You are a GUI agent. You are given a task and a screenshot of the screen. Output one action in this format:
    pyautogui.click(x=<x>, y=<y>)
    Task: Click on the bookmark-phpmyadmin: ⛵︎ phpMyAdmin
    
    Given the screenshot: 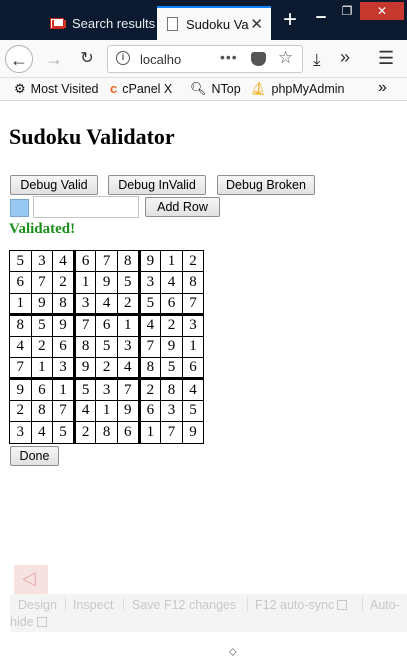 What is the action you would take?
    pyautogui.click(x=297, y=89)
    